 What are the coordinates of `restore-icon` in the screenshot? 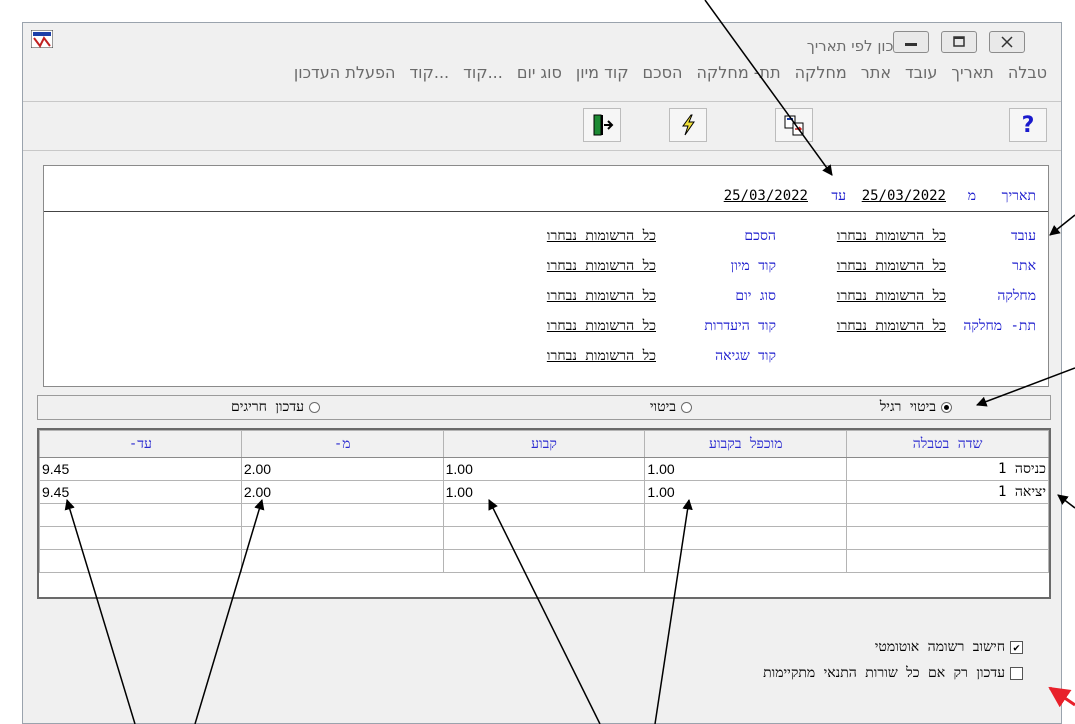 It's located at (959, 41).